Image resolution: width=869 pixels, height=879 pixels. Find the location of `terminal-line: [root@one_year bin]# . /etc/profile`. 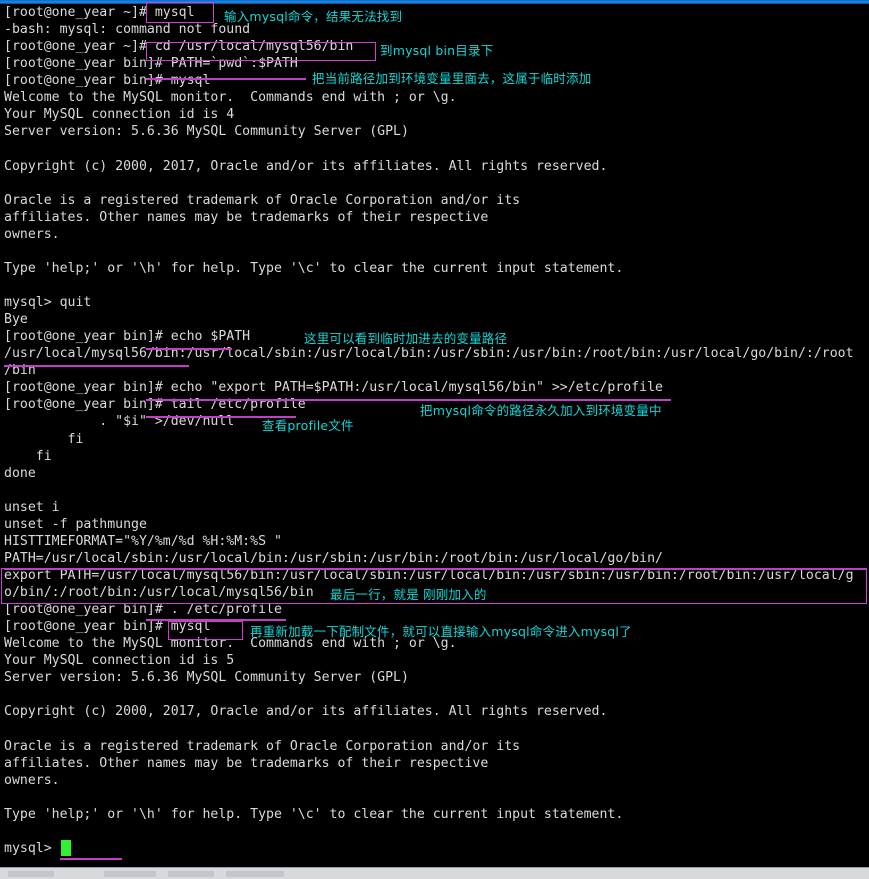

terminal-line: [root@one_year bin]# . /etc/profile is located at coordinates (143, 610).